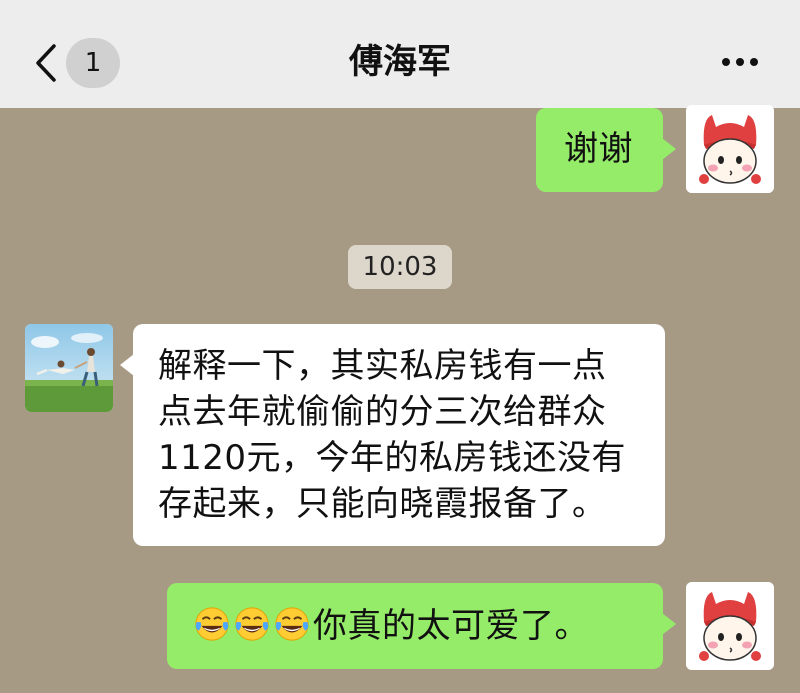 This screenshot has height=693, width=800. I want to click on chat-title: 傅海军, so click(400, 62).